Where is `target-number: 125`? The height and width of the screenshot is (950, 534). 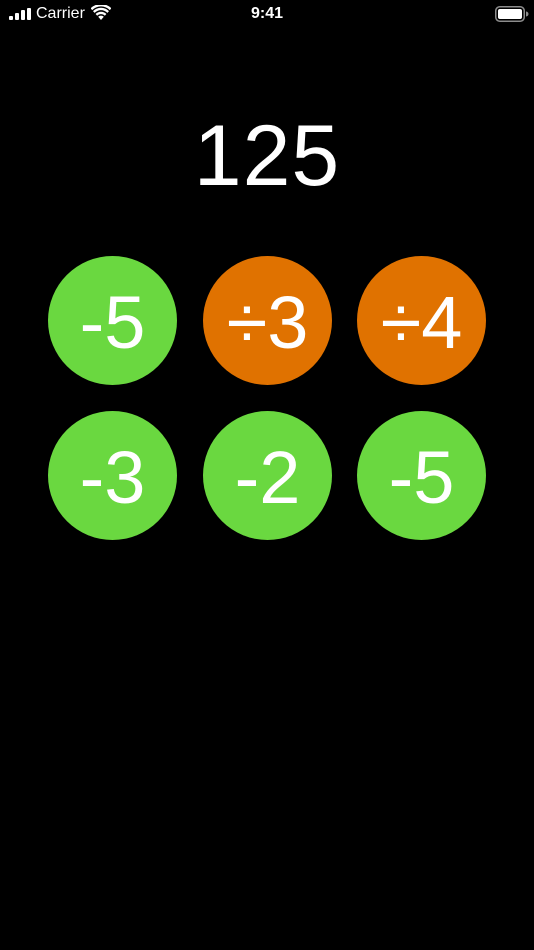 target-number: 125 is located at coordinates (267, 156).